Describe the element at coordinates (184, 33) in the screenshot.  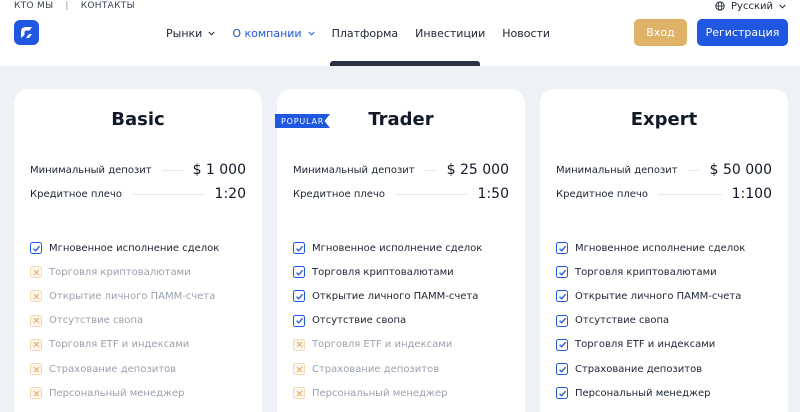
I see `nav-item-label: Рынки` at that location.